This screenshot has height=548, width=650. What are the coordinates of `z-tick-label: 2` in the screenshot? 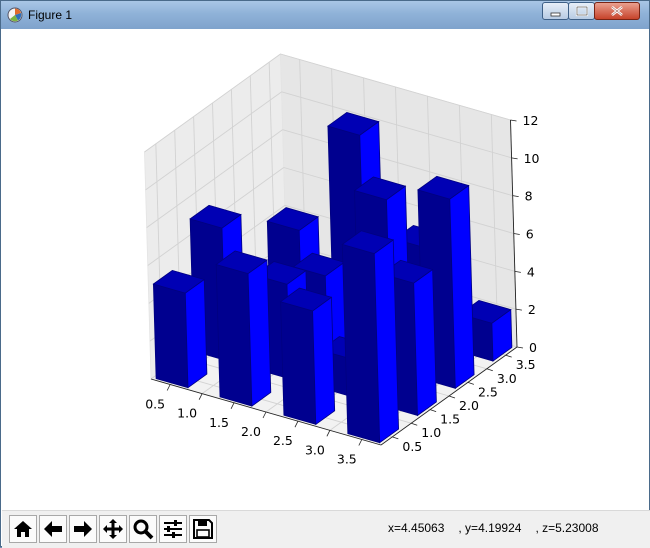 It's located at (532, 309).